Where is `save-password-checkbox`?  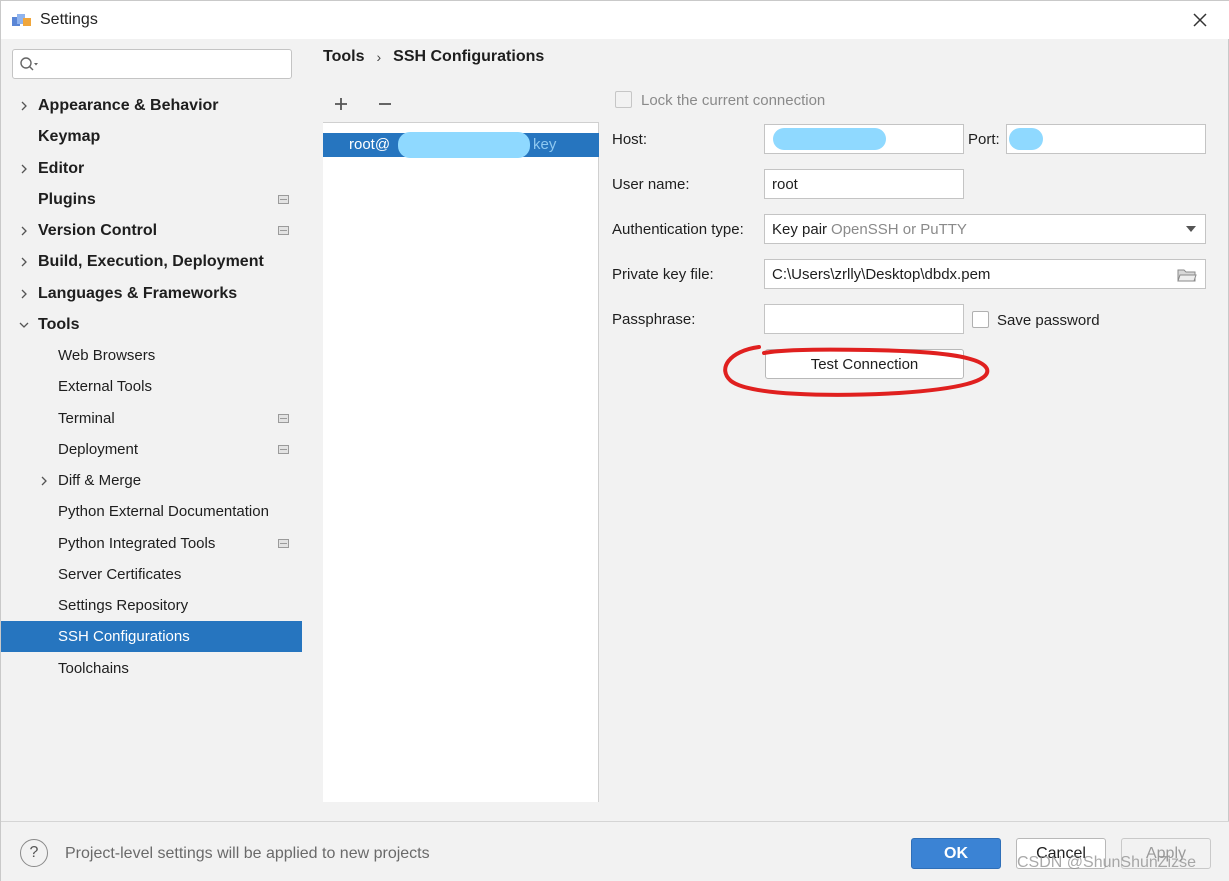 save-password-checkbox is located at coordinates (980, 319).